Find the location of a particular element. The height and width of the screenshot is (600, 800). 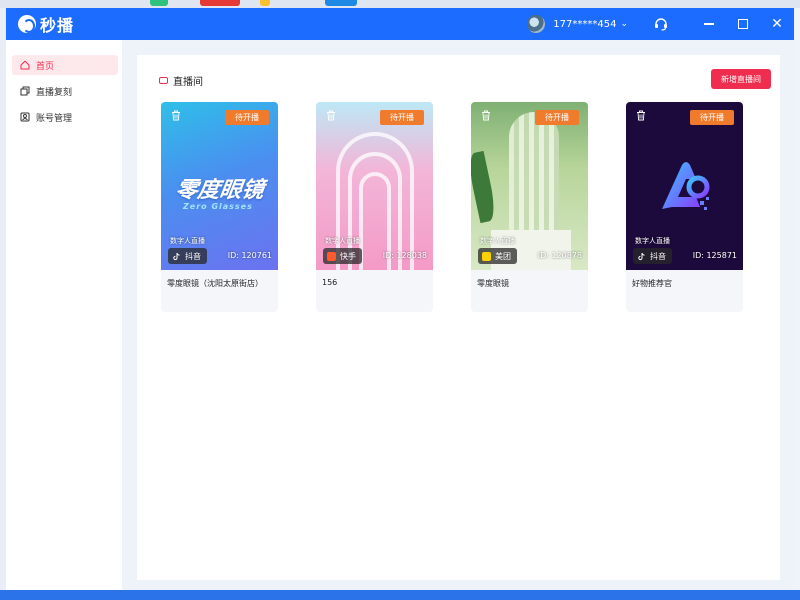

platform-name: 快手 is located at coordinates (348, 256).